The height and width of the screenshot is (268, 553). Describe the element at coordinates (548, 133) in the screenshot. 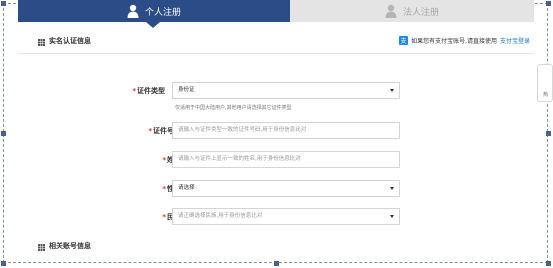

I see `resize-handle-mid-right` at that location.